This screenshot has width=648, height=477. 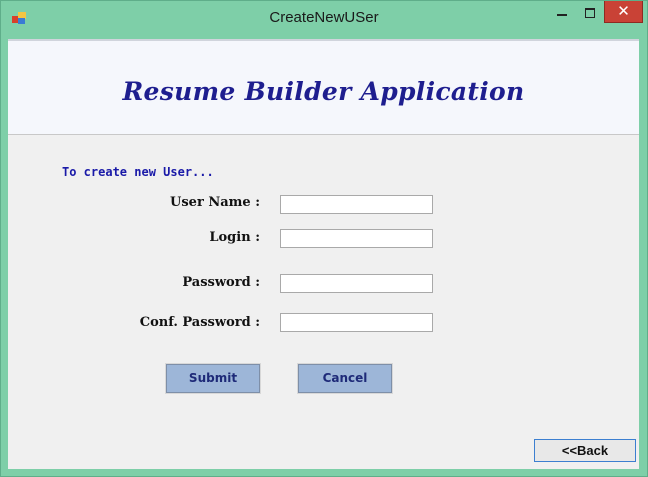 I want to click on confirm-password-label: Conf. Password :, so click(x=199, y=322).